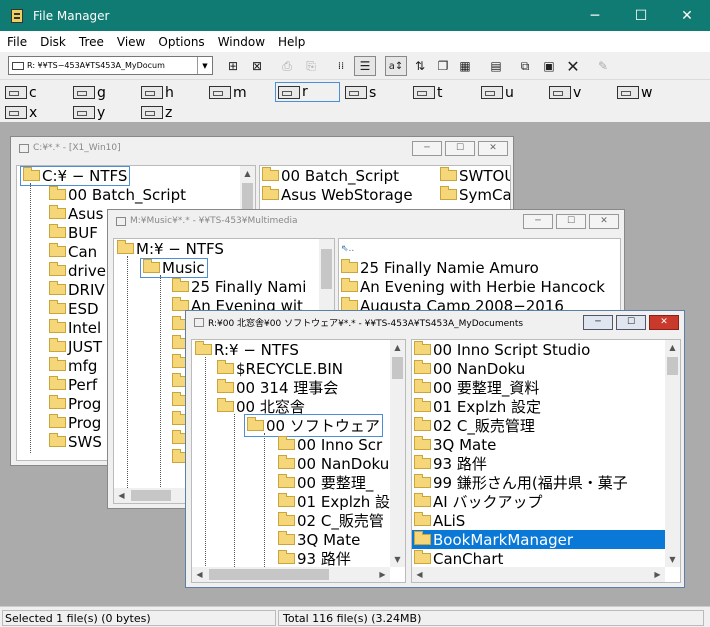 This screenshot has height=627, width=710. What do you see at coordinates (291, 42) in the screenshot?
I see `menu-help: Help` at bounding box center [291, 42].